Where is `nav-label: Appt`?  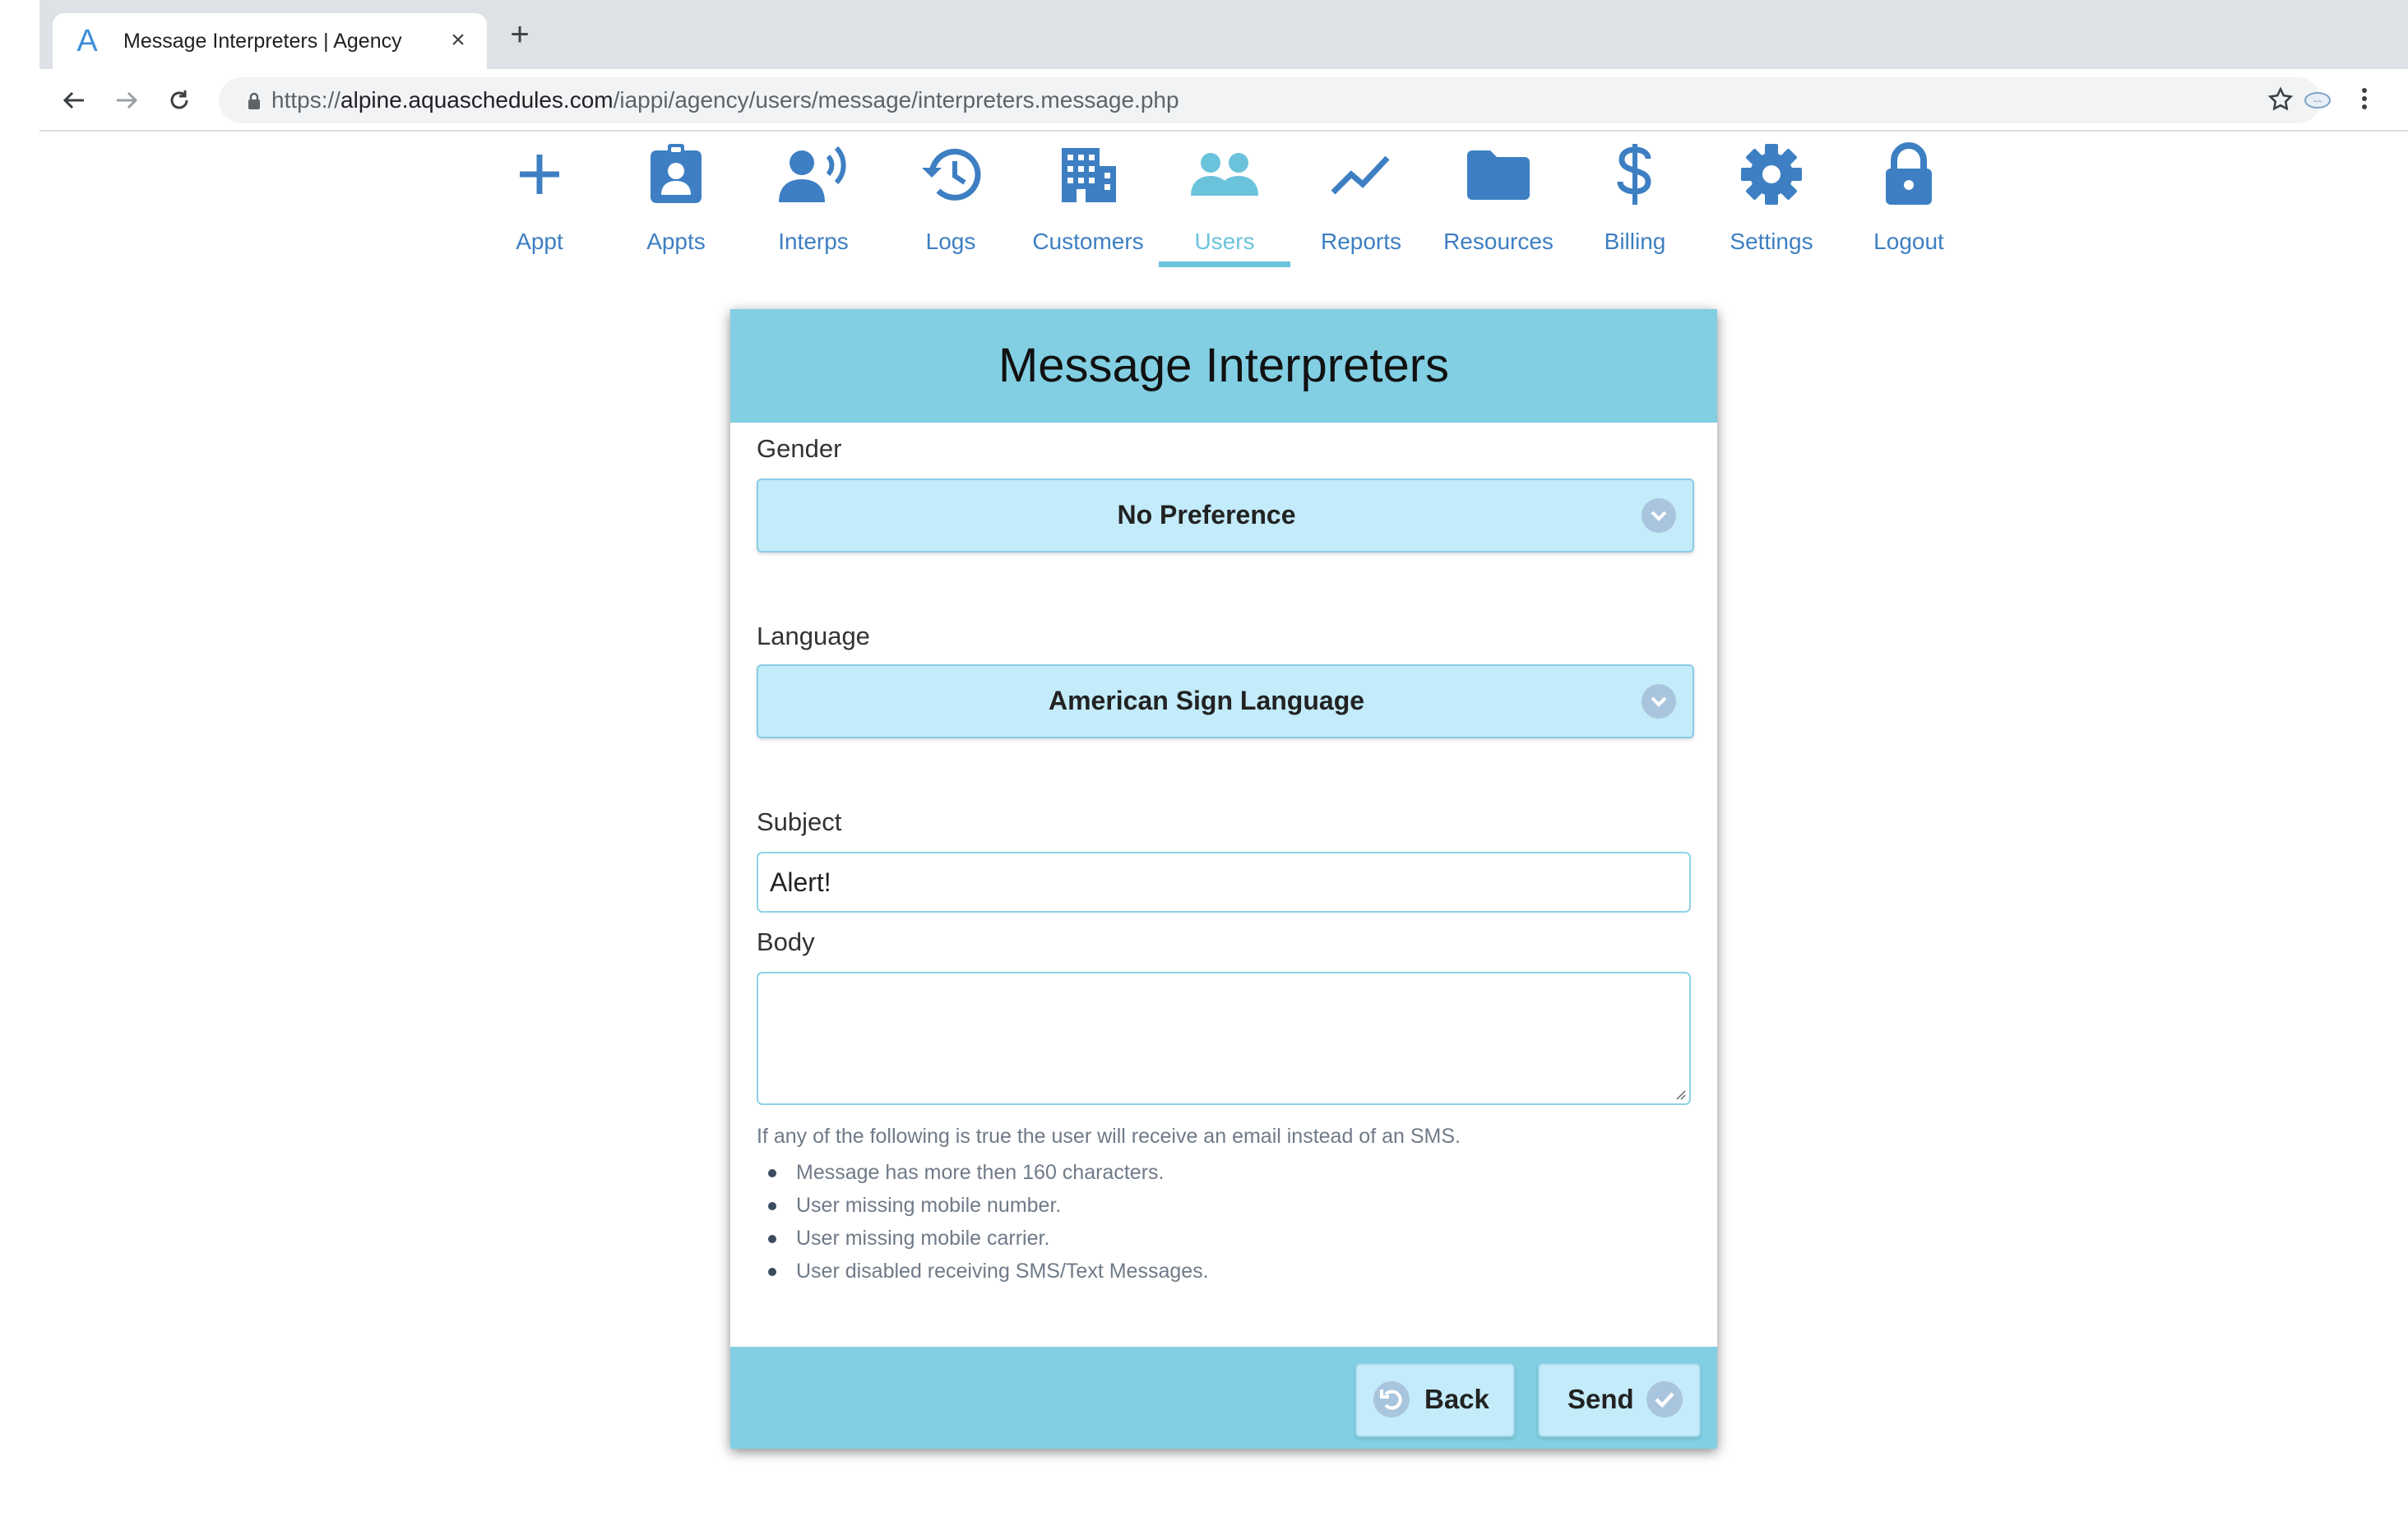
nav-label: Appt is located at coordinates (539, 241).